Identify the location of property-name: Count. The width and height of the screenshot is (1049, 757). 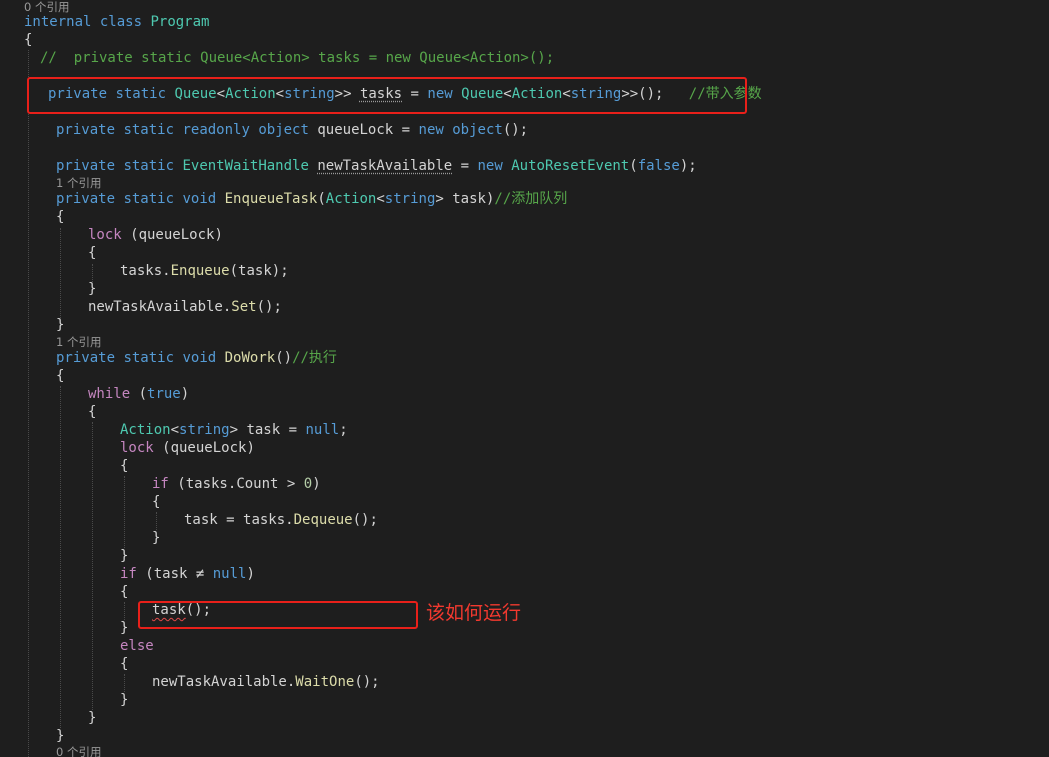
(257, 484).